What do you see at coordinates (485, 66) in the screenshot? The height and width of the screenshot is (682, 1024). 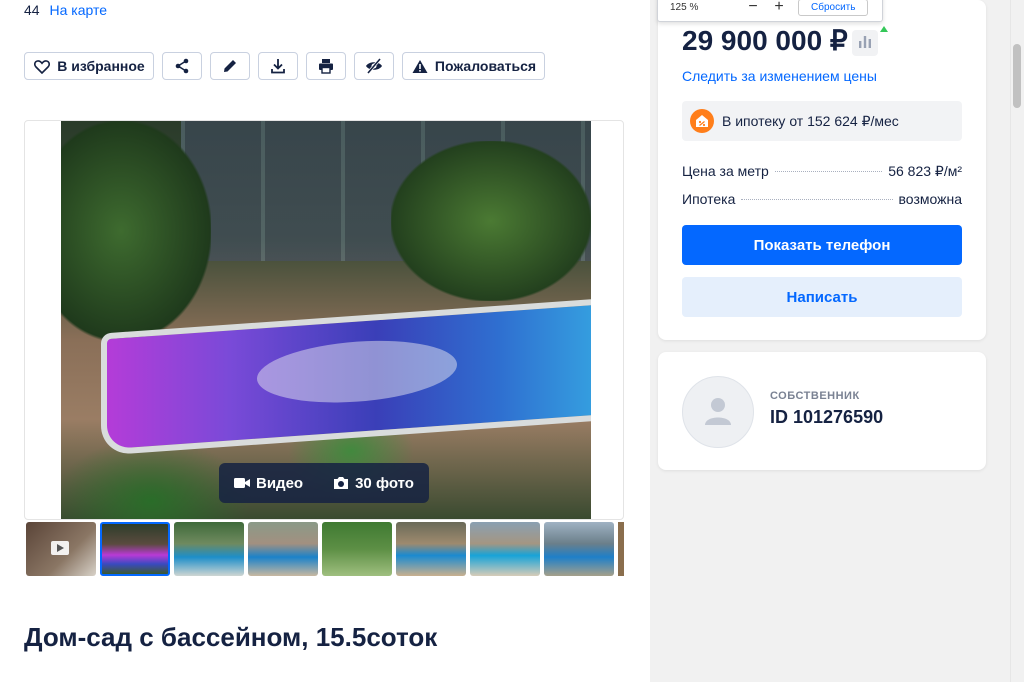 I see `report-label: Пожаловаться` at bounding box center [485, 66].